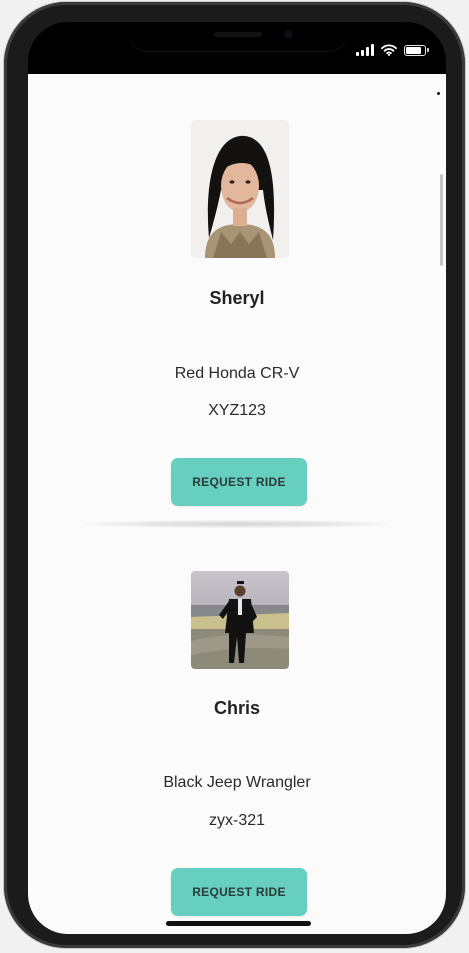 The height and width of the screenshot is (953, 469). Describe the element at coordinates (416, 50) in the screenshot. I see `battery-icon` at that location.